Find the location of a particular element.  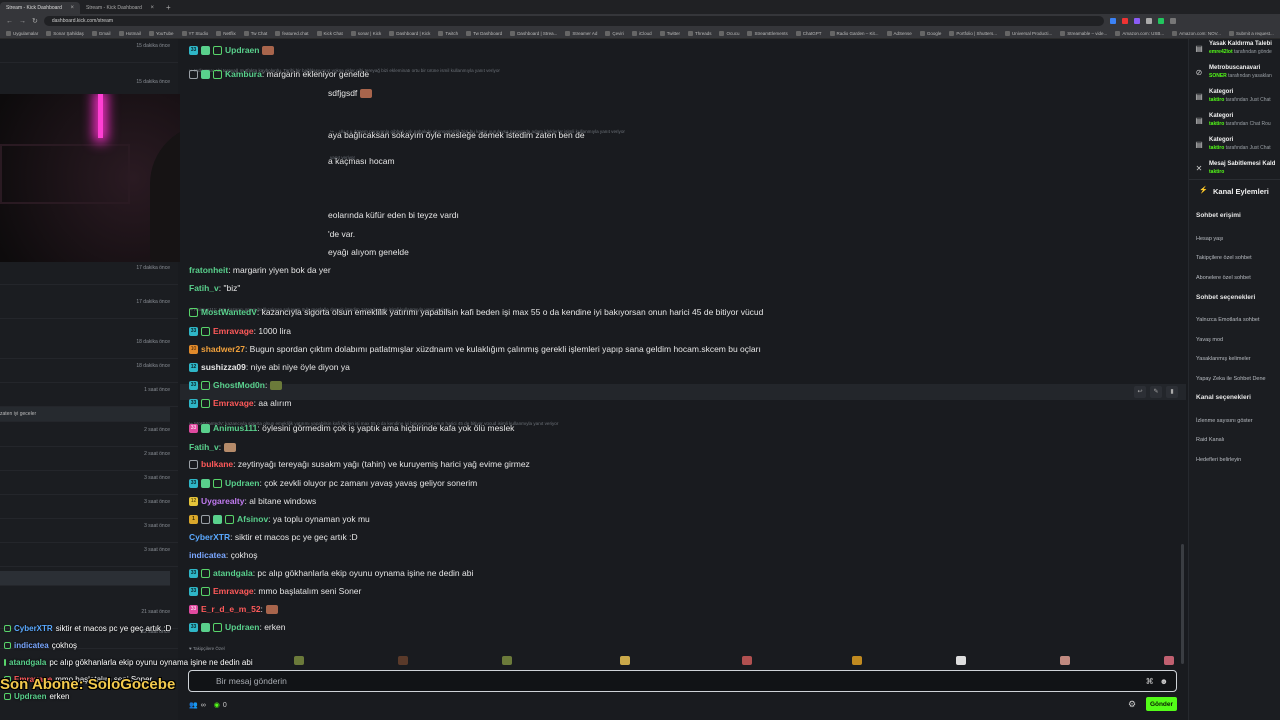

bookmark-item: Threads is located at coordinates (699, 33).